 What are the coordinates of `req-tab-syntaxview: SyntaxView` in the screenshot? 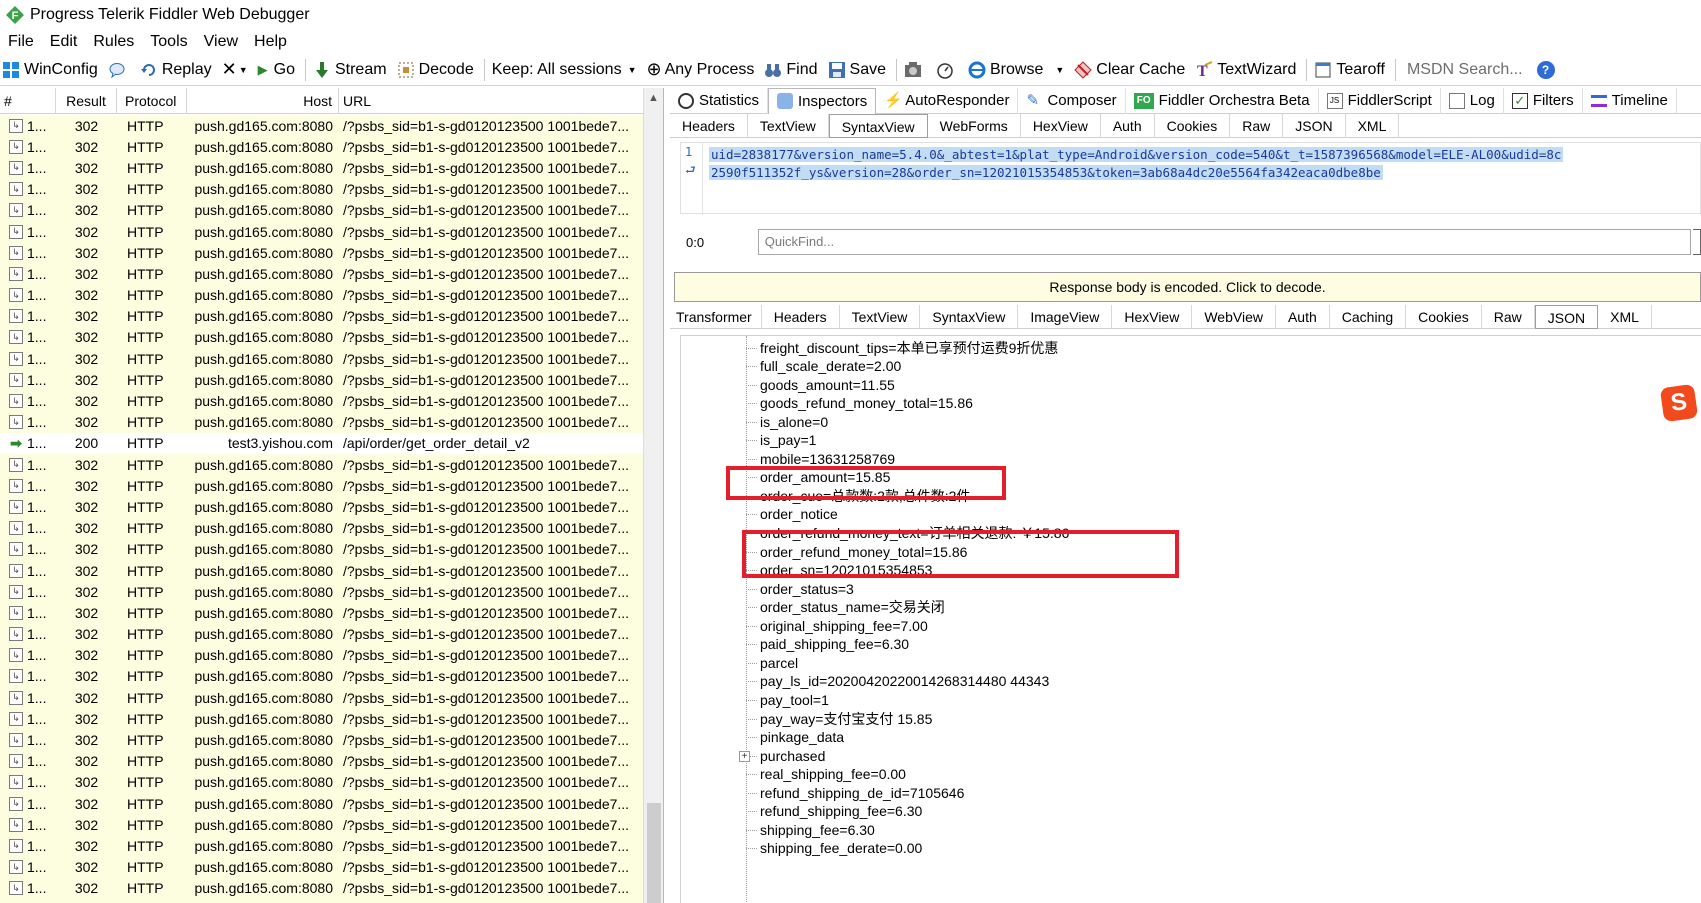 It's located at (878, 125).